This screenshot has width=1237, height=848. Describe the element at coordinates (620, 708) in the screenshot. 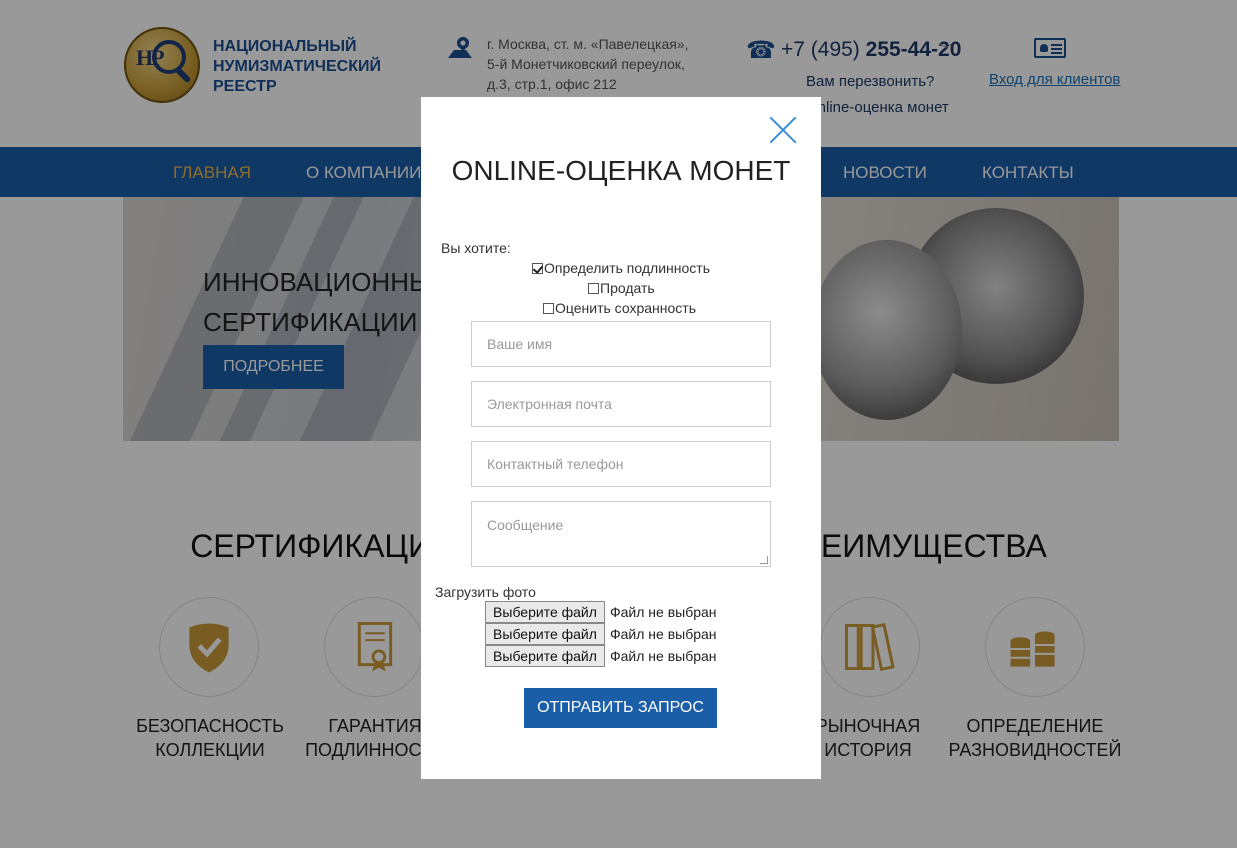

I see `submit-request-button: ОТПРАВИТЬ ЗАПРОС` at that location.